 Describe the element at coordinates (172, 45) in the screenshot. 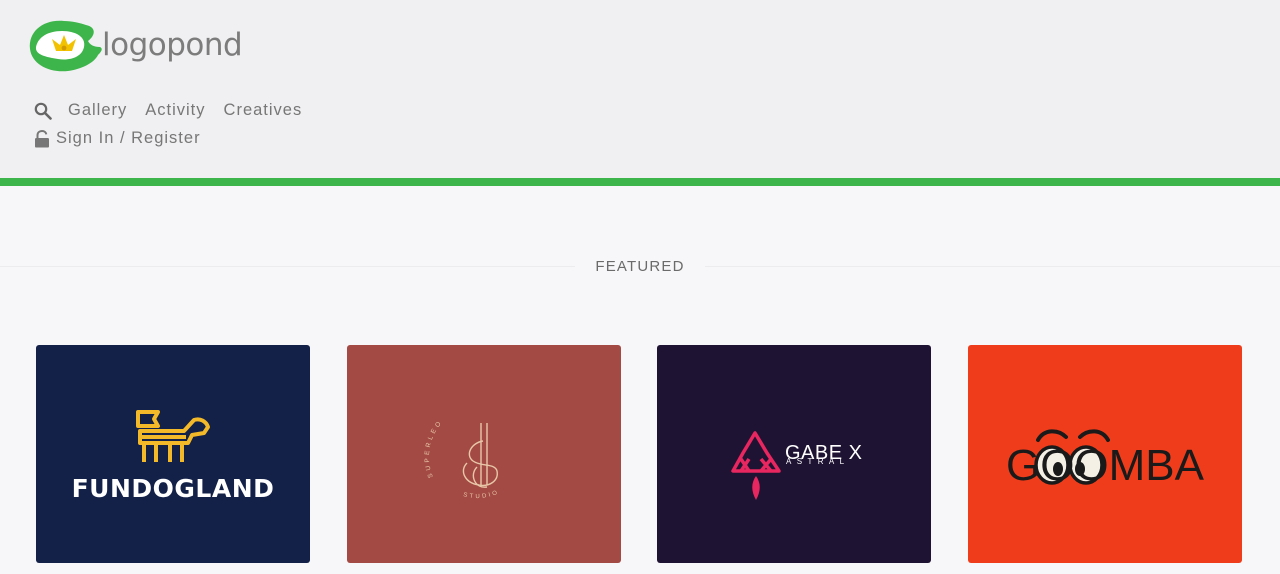

I see `logo-text: logopond` at that location.